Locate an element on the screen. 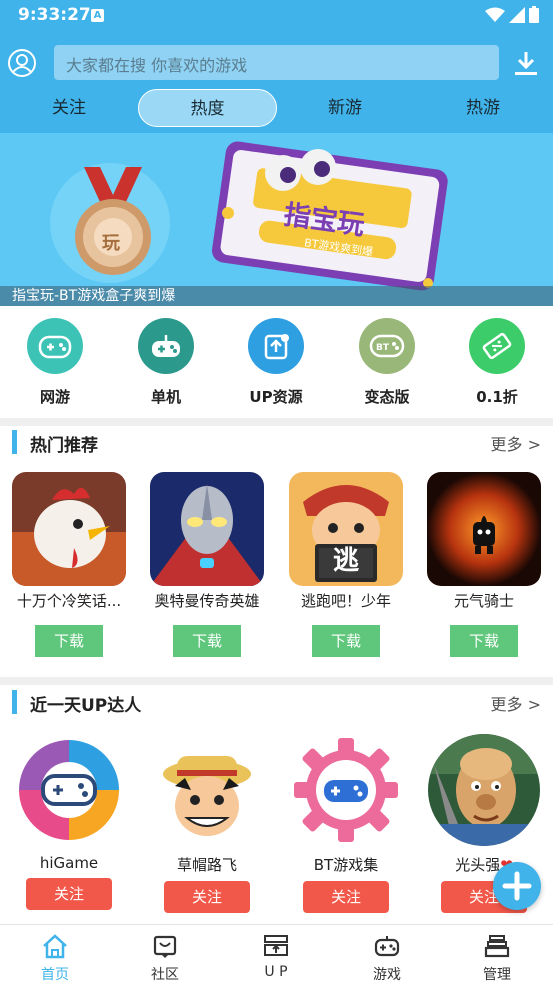 This screenshot has height=985, width=553. hot-section-title: 热门推荐 is located at coordinates (64, 446).